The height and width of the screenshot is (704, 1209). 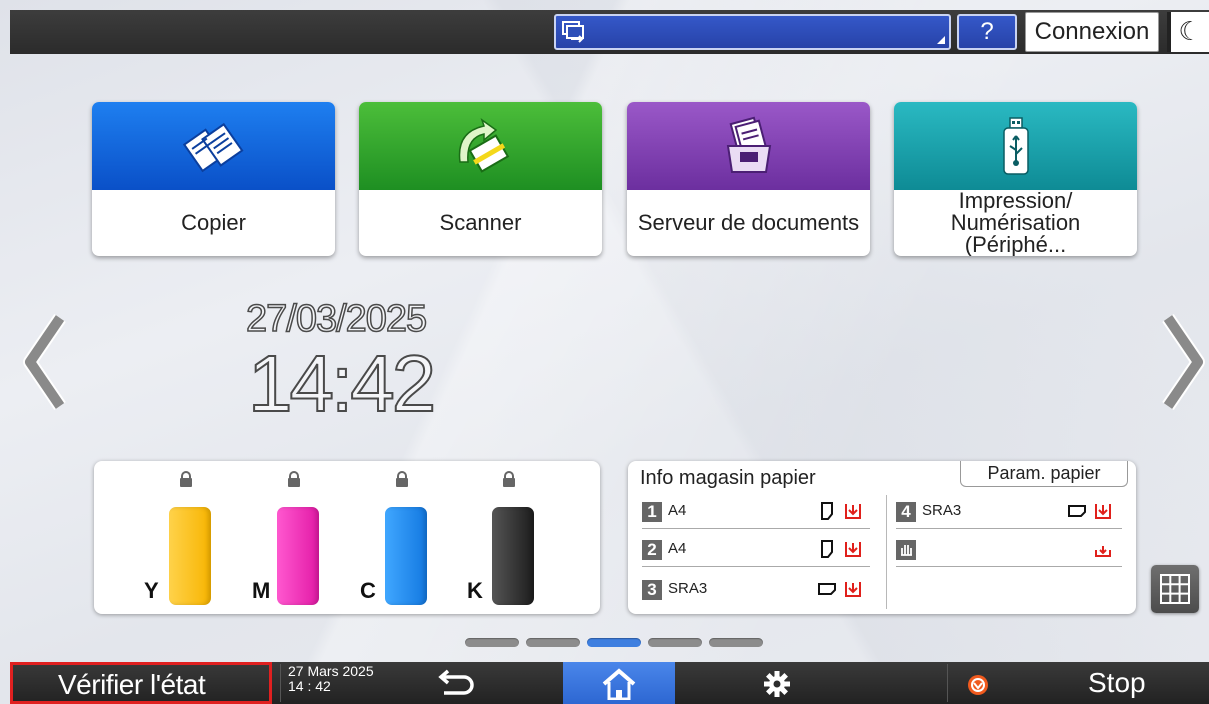 I want to click on bottom-datetime: 27 Mars 2025 14 : 42, so click(x=343, y=679).